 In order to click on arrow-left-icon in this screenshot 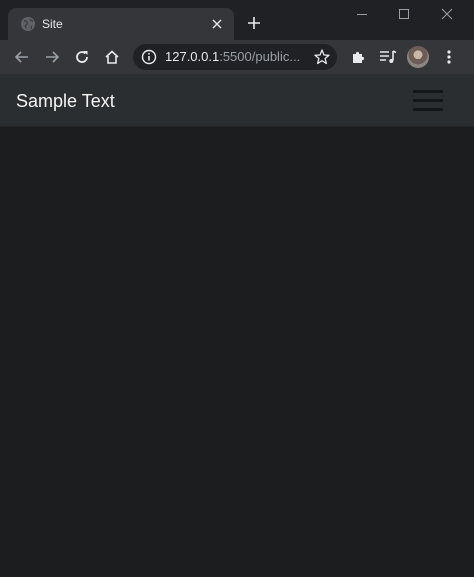, I will do `click(21, 57)`.